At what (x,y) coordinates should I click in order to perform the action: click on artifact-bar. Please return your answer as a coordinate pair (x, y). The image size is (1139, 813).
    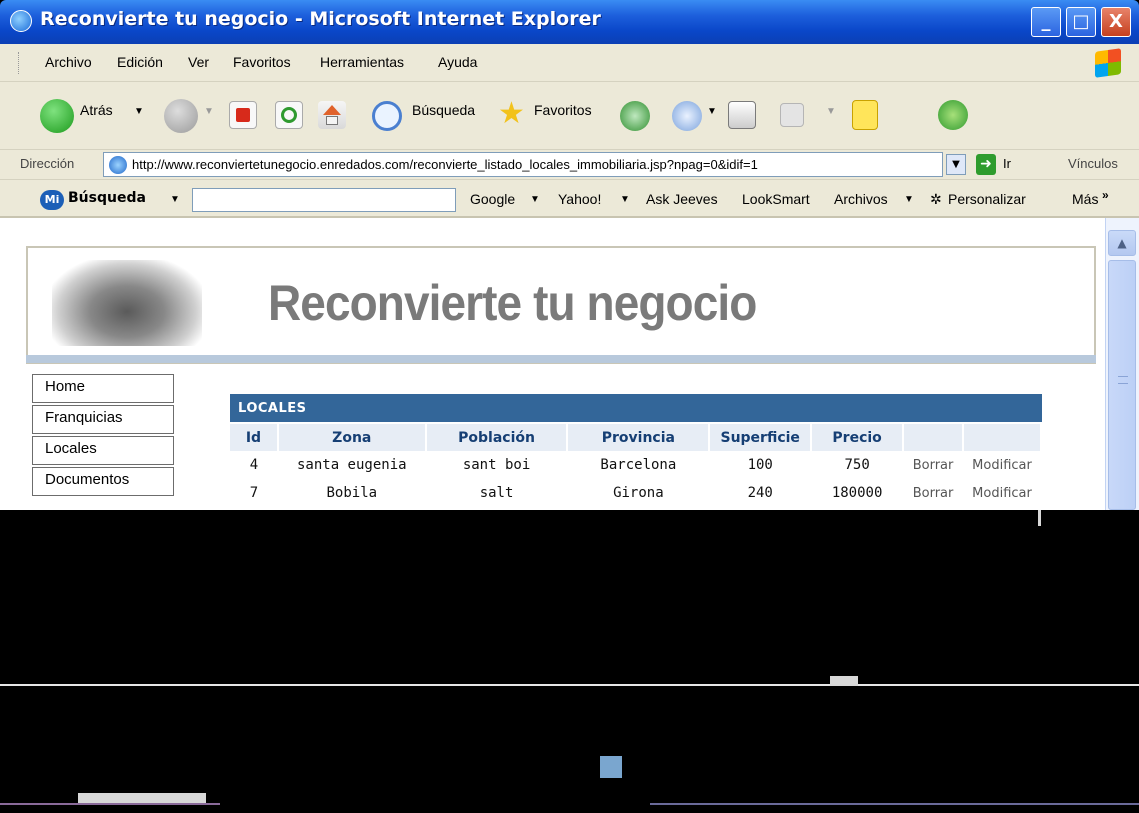
    Looking at the image, I should click on (142, 798).